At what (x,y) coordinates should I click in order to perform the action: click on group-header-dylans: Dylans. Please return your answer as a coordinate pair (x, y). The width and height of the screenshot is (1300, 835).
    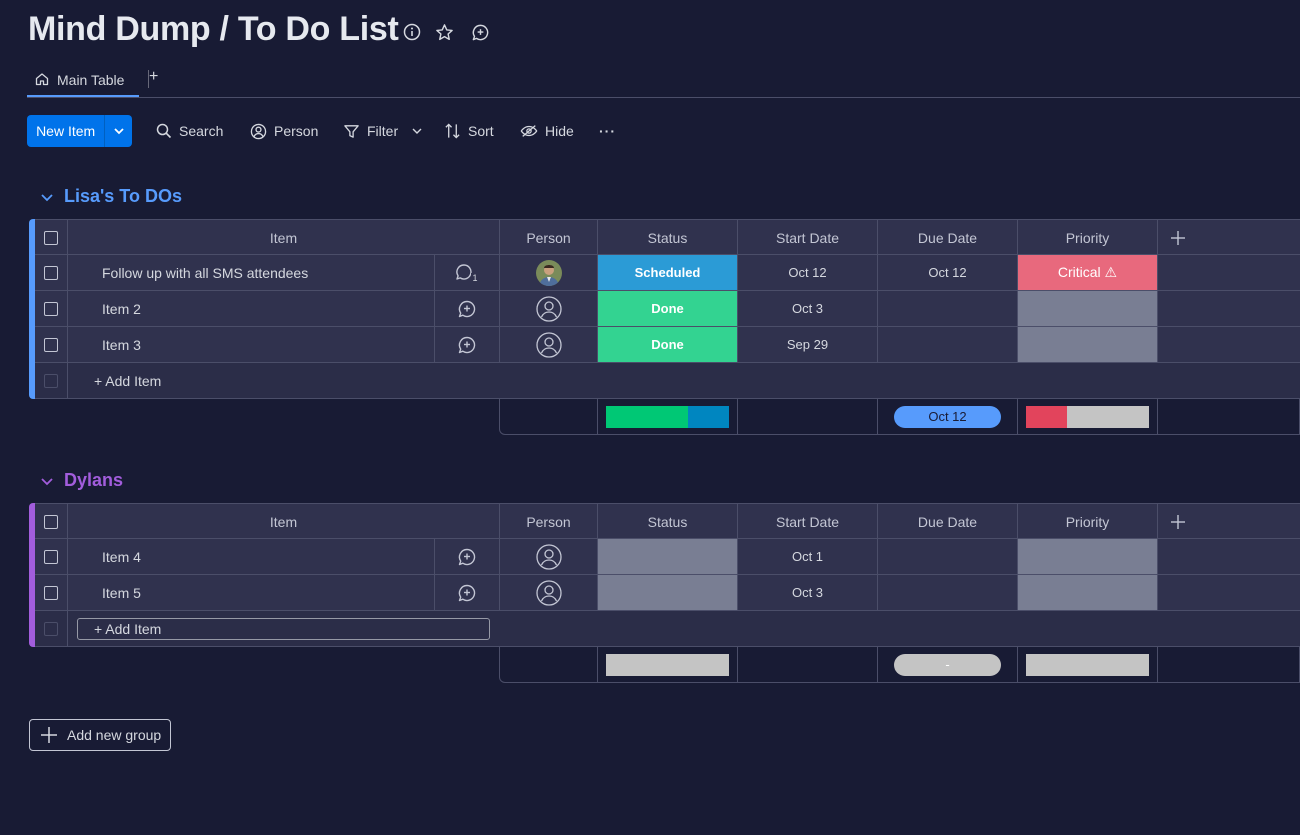
    Looking at the image, I should click on (81, 480).